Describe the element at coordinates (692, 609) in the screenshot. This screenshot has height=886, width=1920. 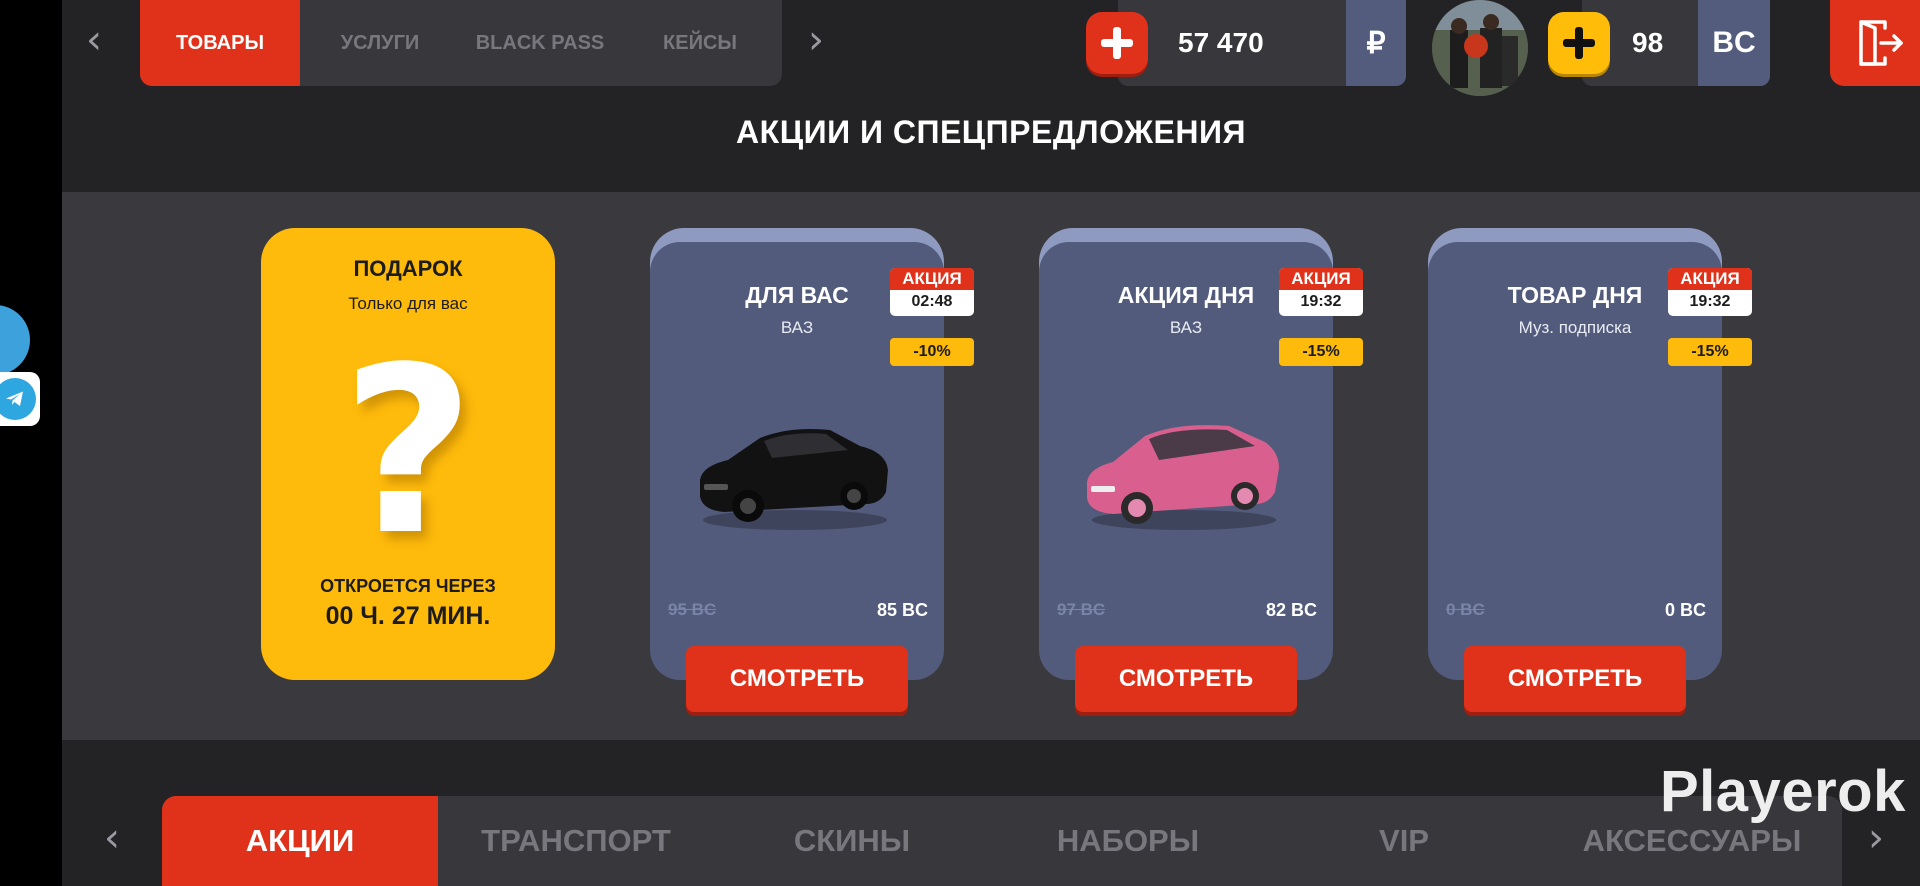
I see `old-price: 95 BC` at that location.